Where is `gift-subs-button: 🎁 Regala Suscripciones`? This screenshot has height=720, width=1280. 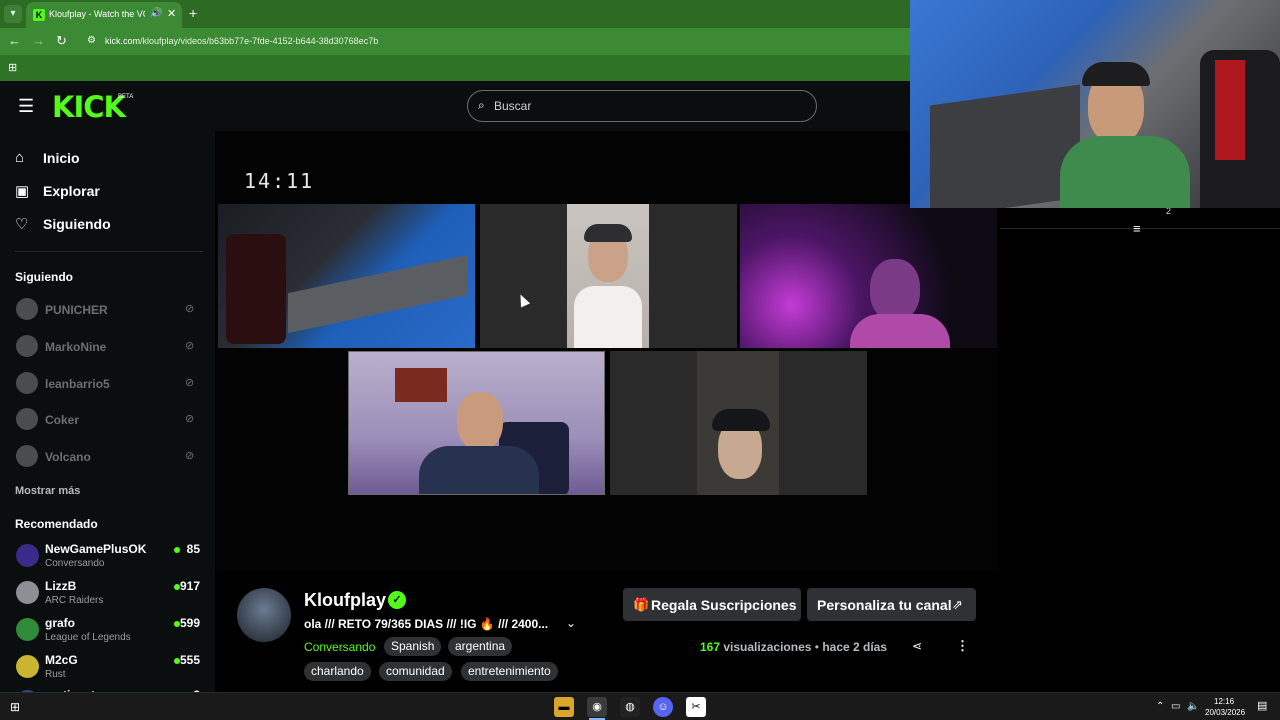
gift-subs-button: 🎁 Regala Suscripciones is located at coordinates (712, 604).